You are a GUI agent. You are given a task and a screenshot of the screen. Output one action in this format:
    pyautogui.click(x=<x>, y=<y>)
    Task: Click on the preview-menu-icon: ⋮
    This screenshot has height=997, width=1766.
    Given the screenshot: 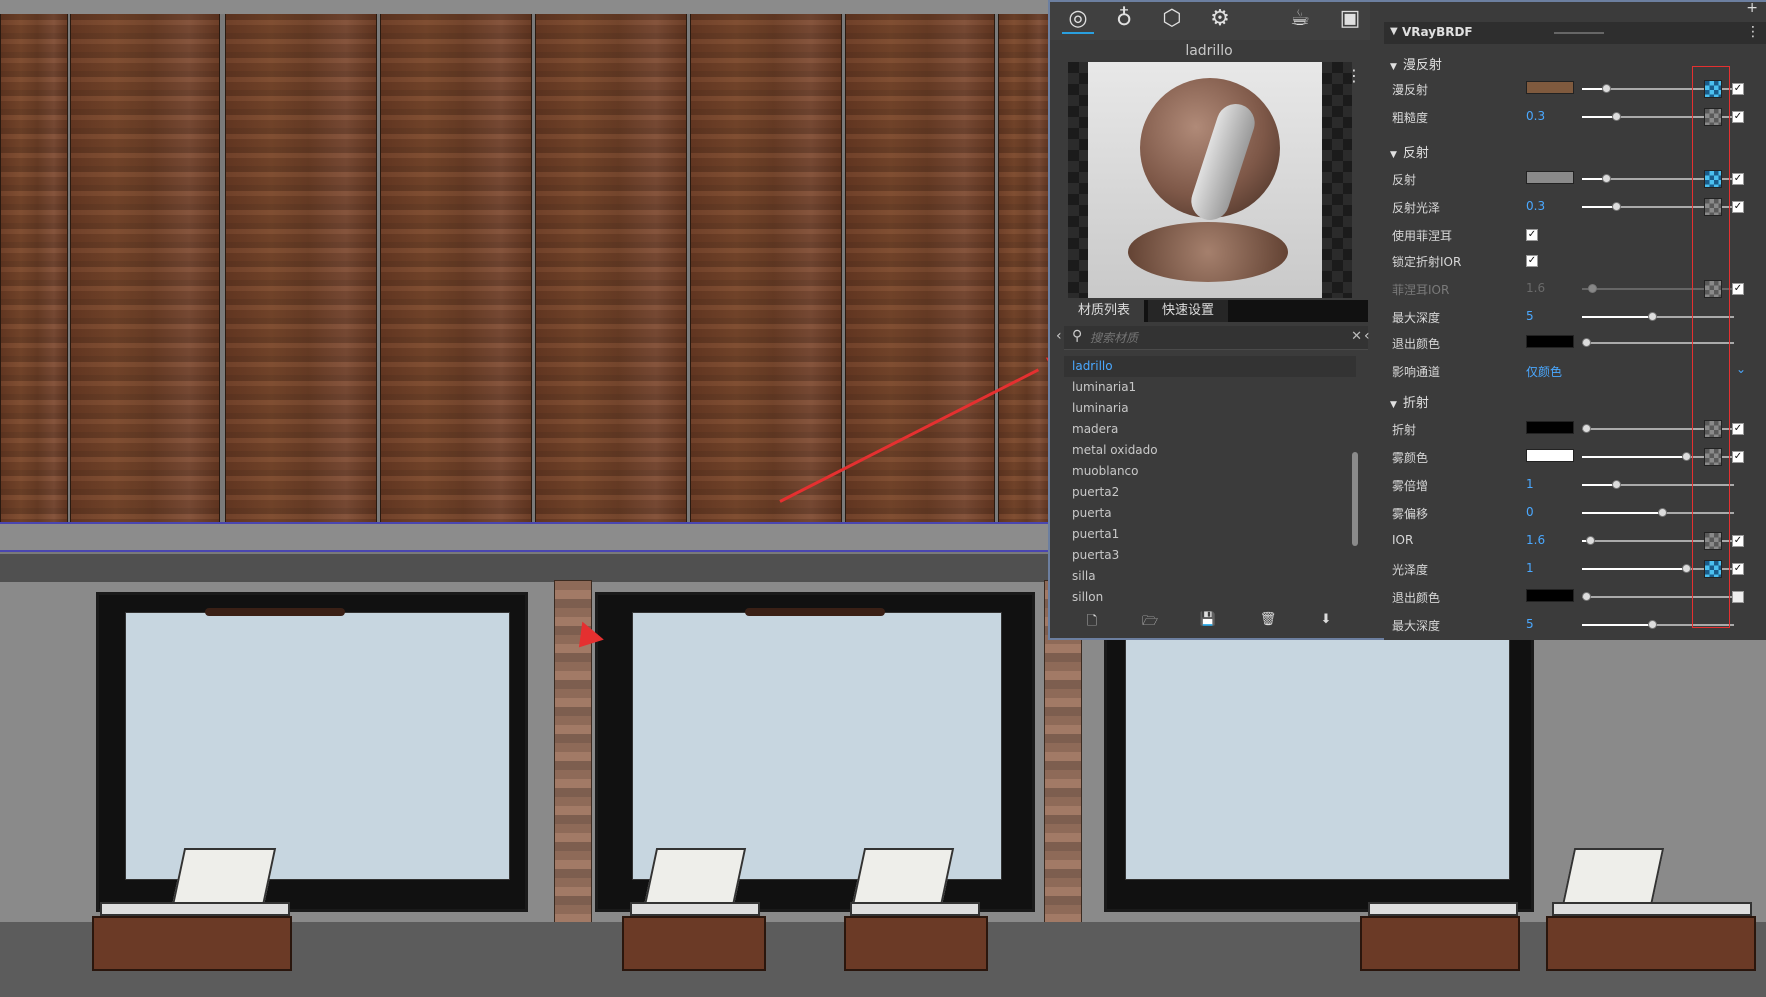 What is the action you would take?
    pyautogui.click(x=1354, y=75)
    